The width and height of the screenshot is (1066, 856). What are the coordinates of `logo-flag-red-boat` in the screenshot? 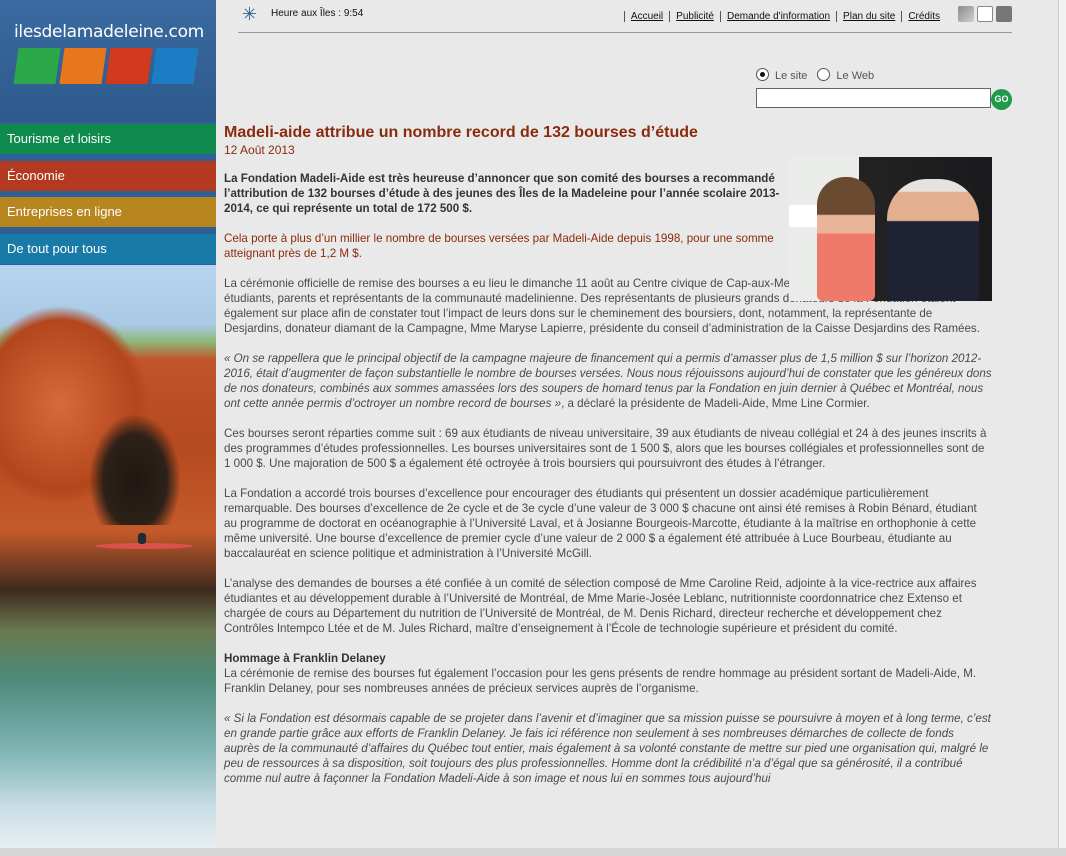 It's located at (129, 66).